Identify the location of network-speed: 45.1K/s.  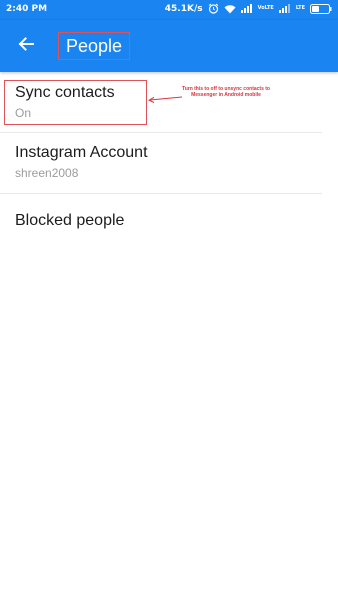
(183, 8).